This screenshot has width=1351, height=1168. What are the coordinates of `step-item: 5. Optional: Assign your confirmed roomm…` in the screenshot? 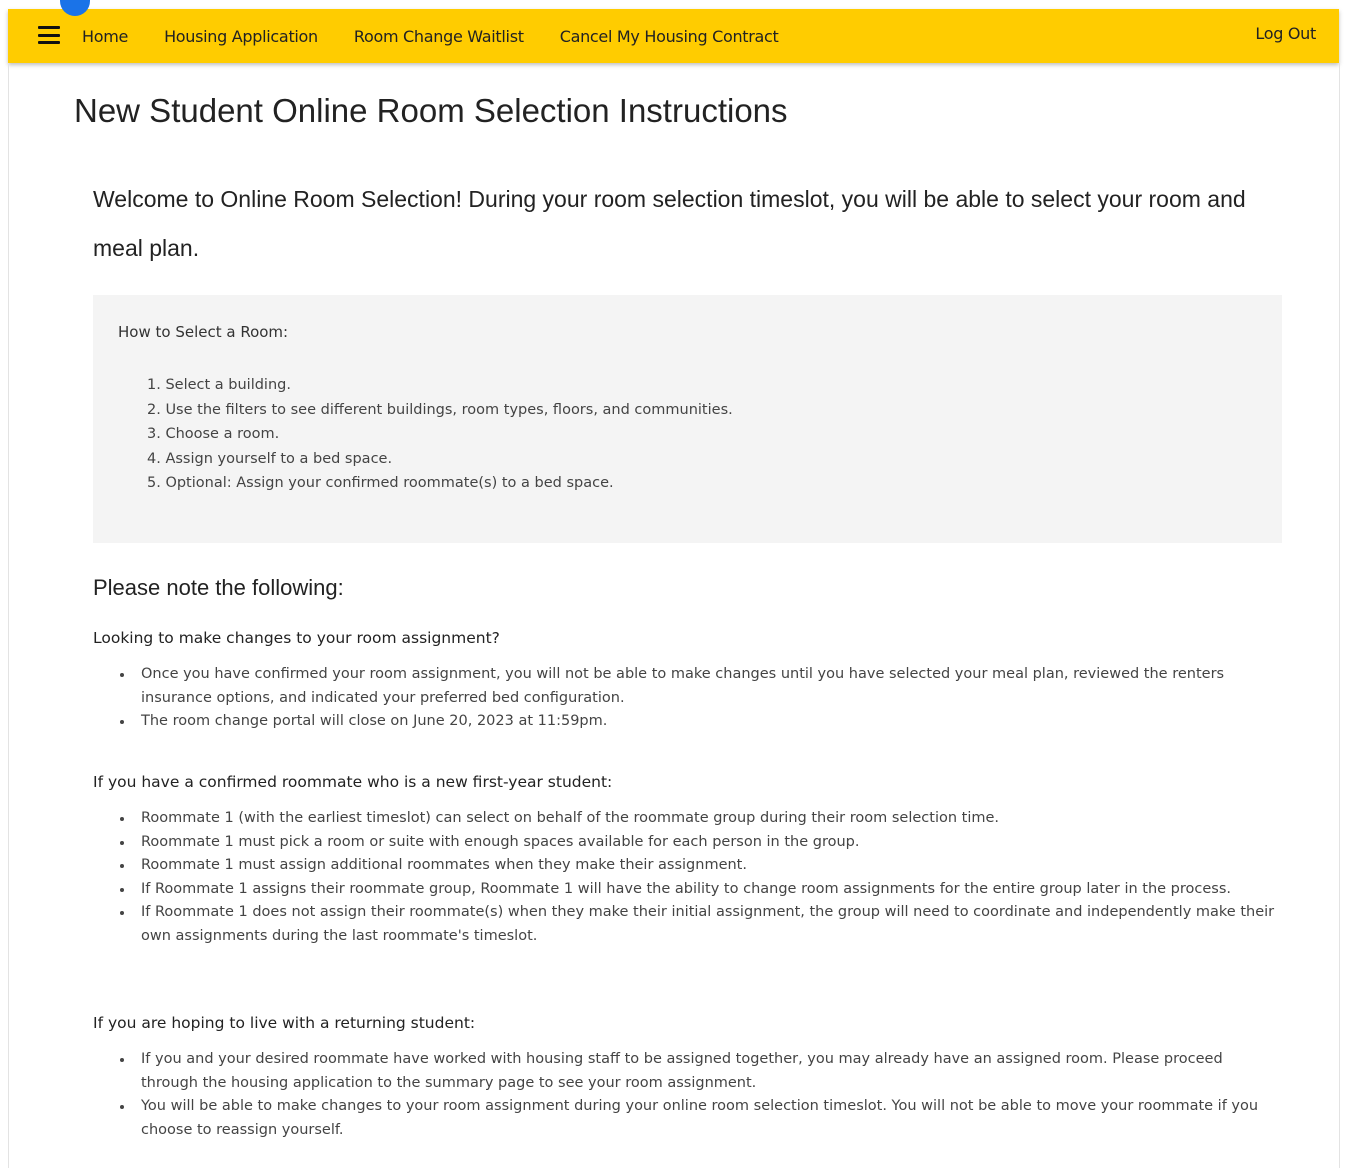 It's located at (380, 483).